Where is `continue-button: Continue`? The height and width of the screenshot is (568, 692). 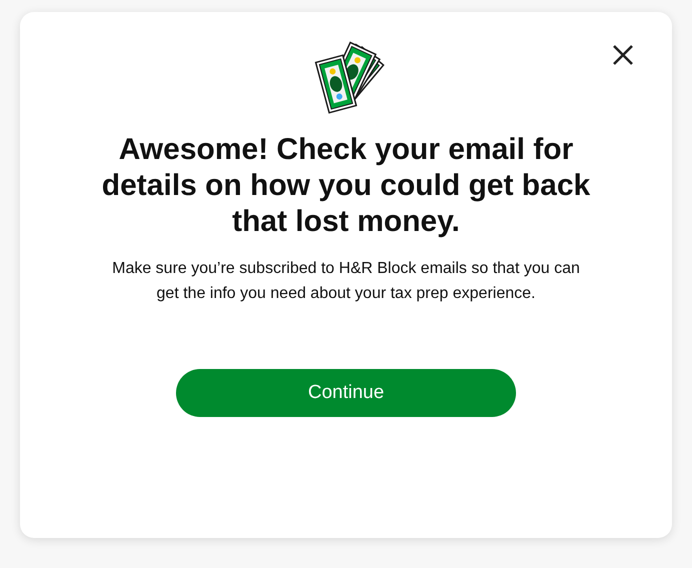 continue-button: Continue is located at coordinates (346, 393).